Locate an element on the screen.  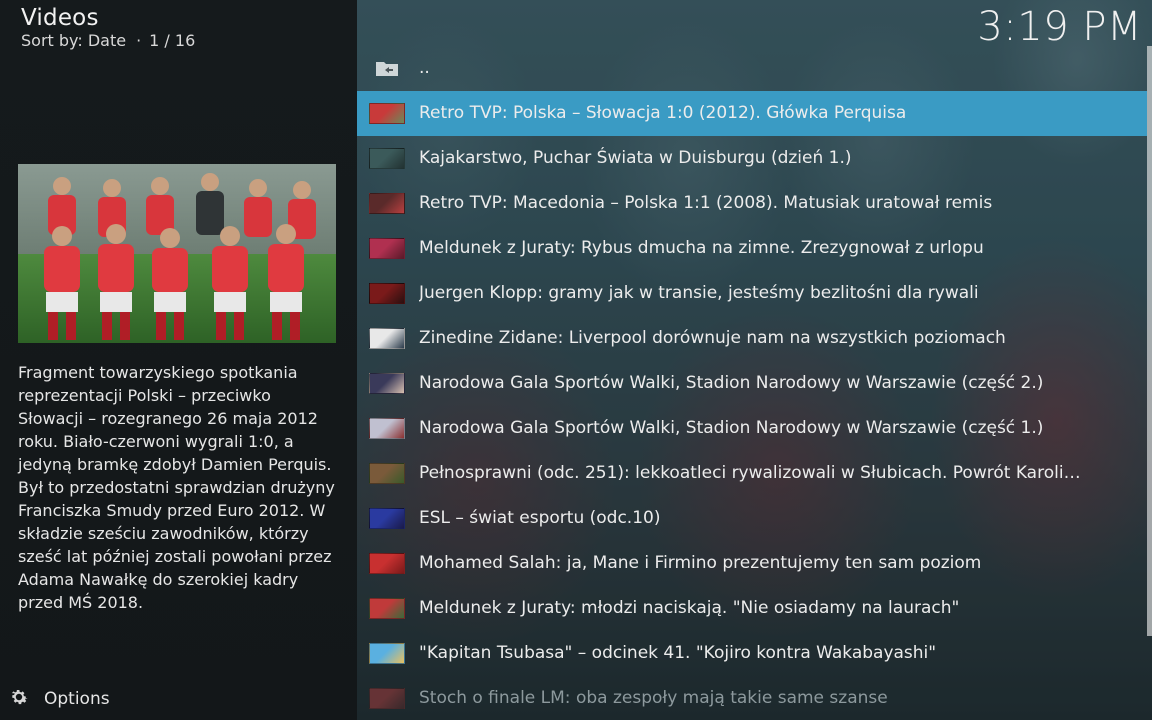
options-button: Options is located at coordinates (59, 699).